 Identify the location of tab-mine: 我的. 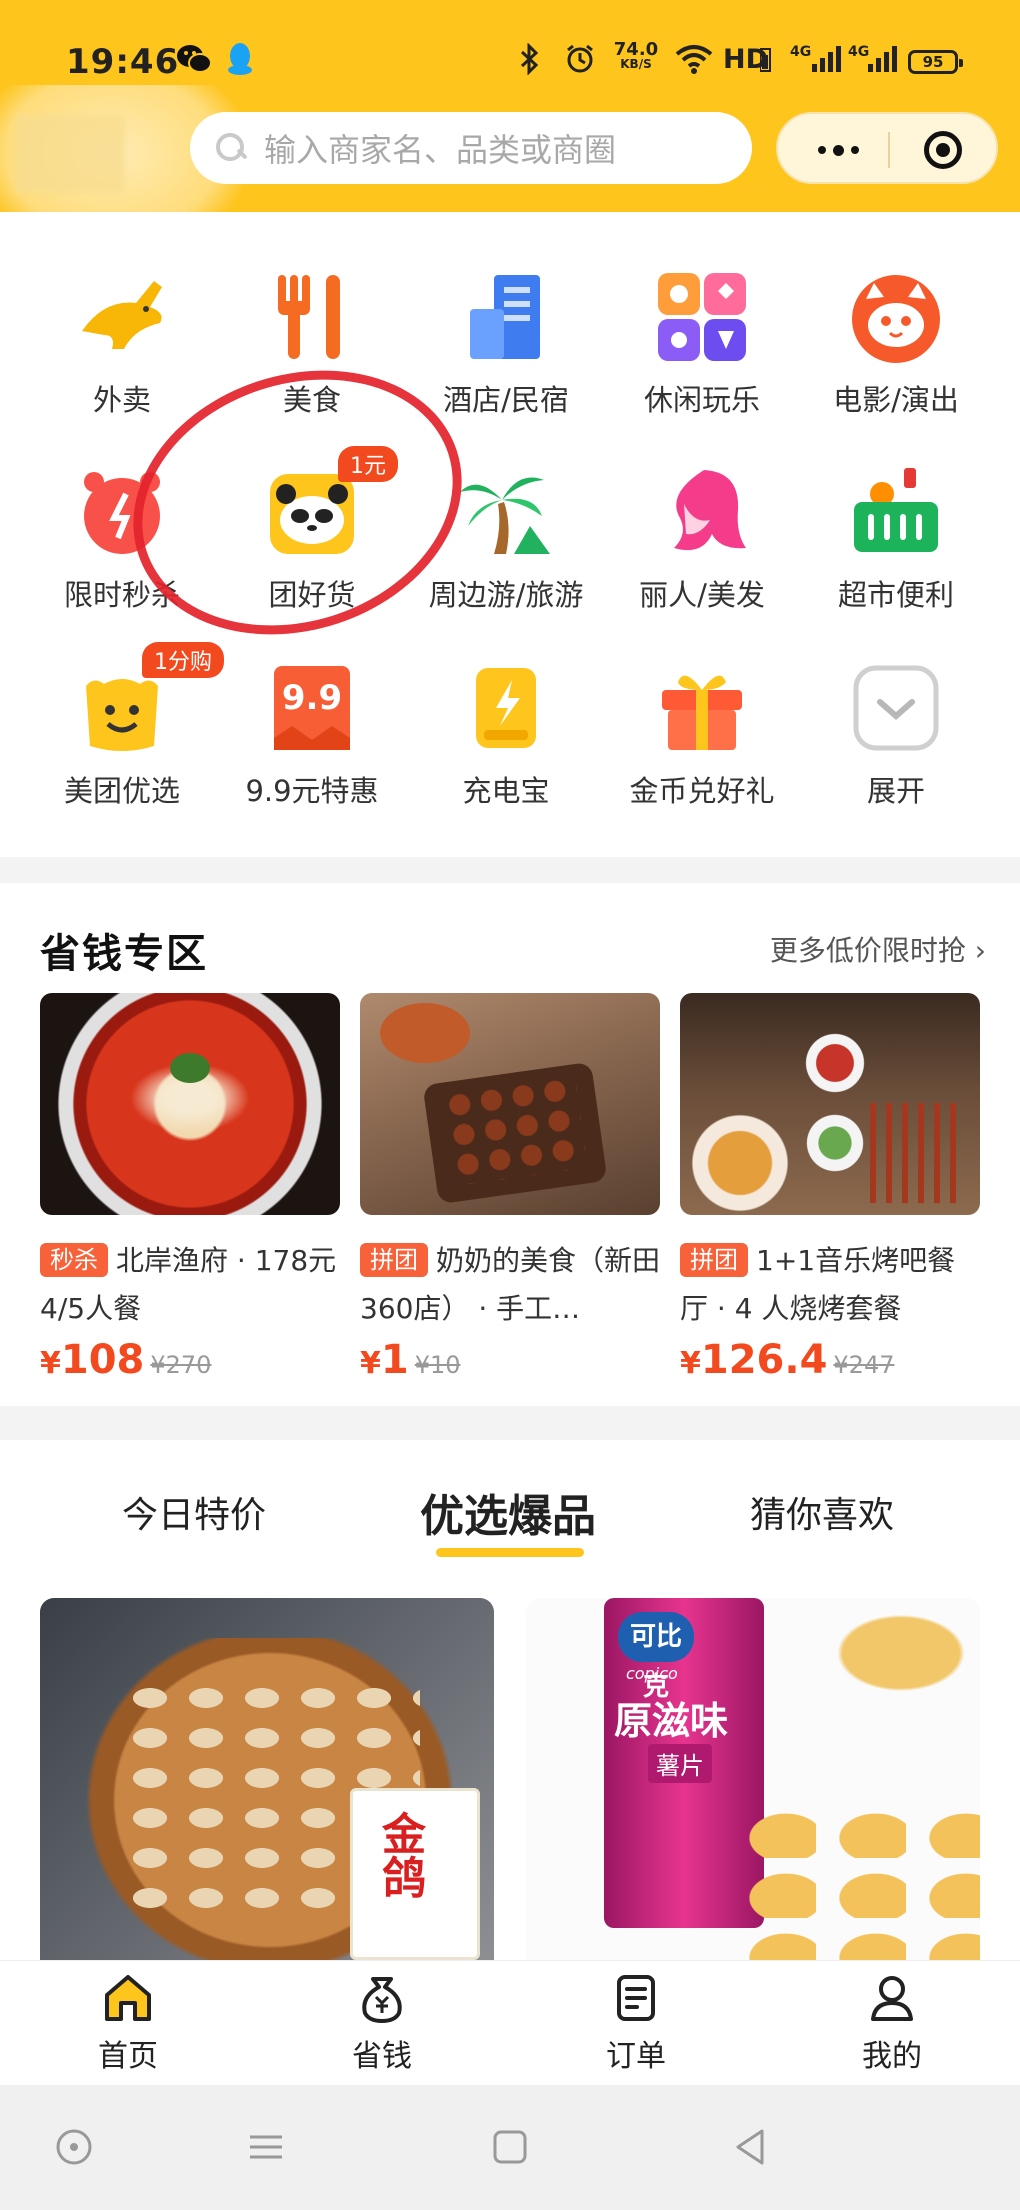
(892, 2023).